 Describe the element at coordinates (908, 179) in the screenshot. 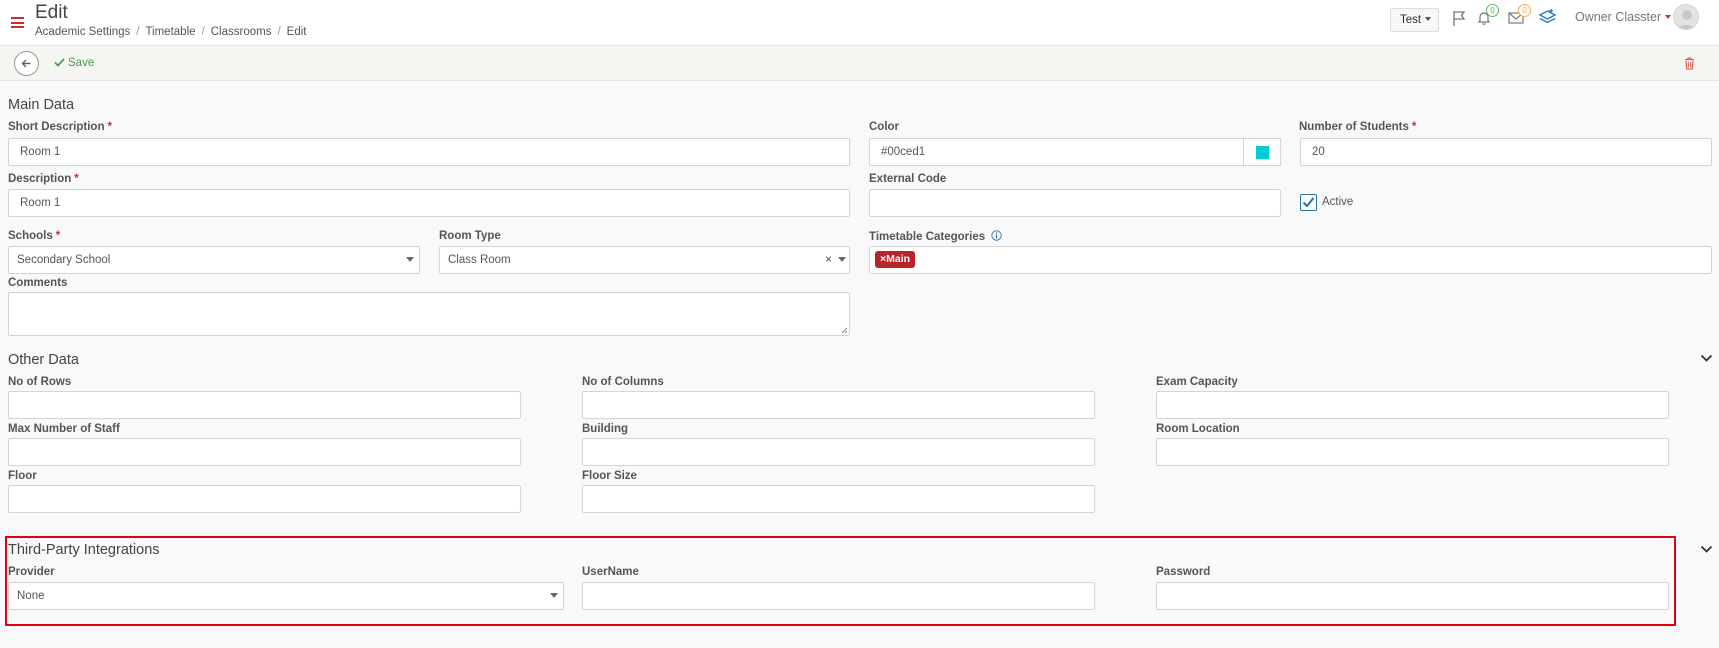

I see `external-code-label: External Code` at that location.